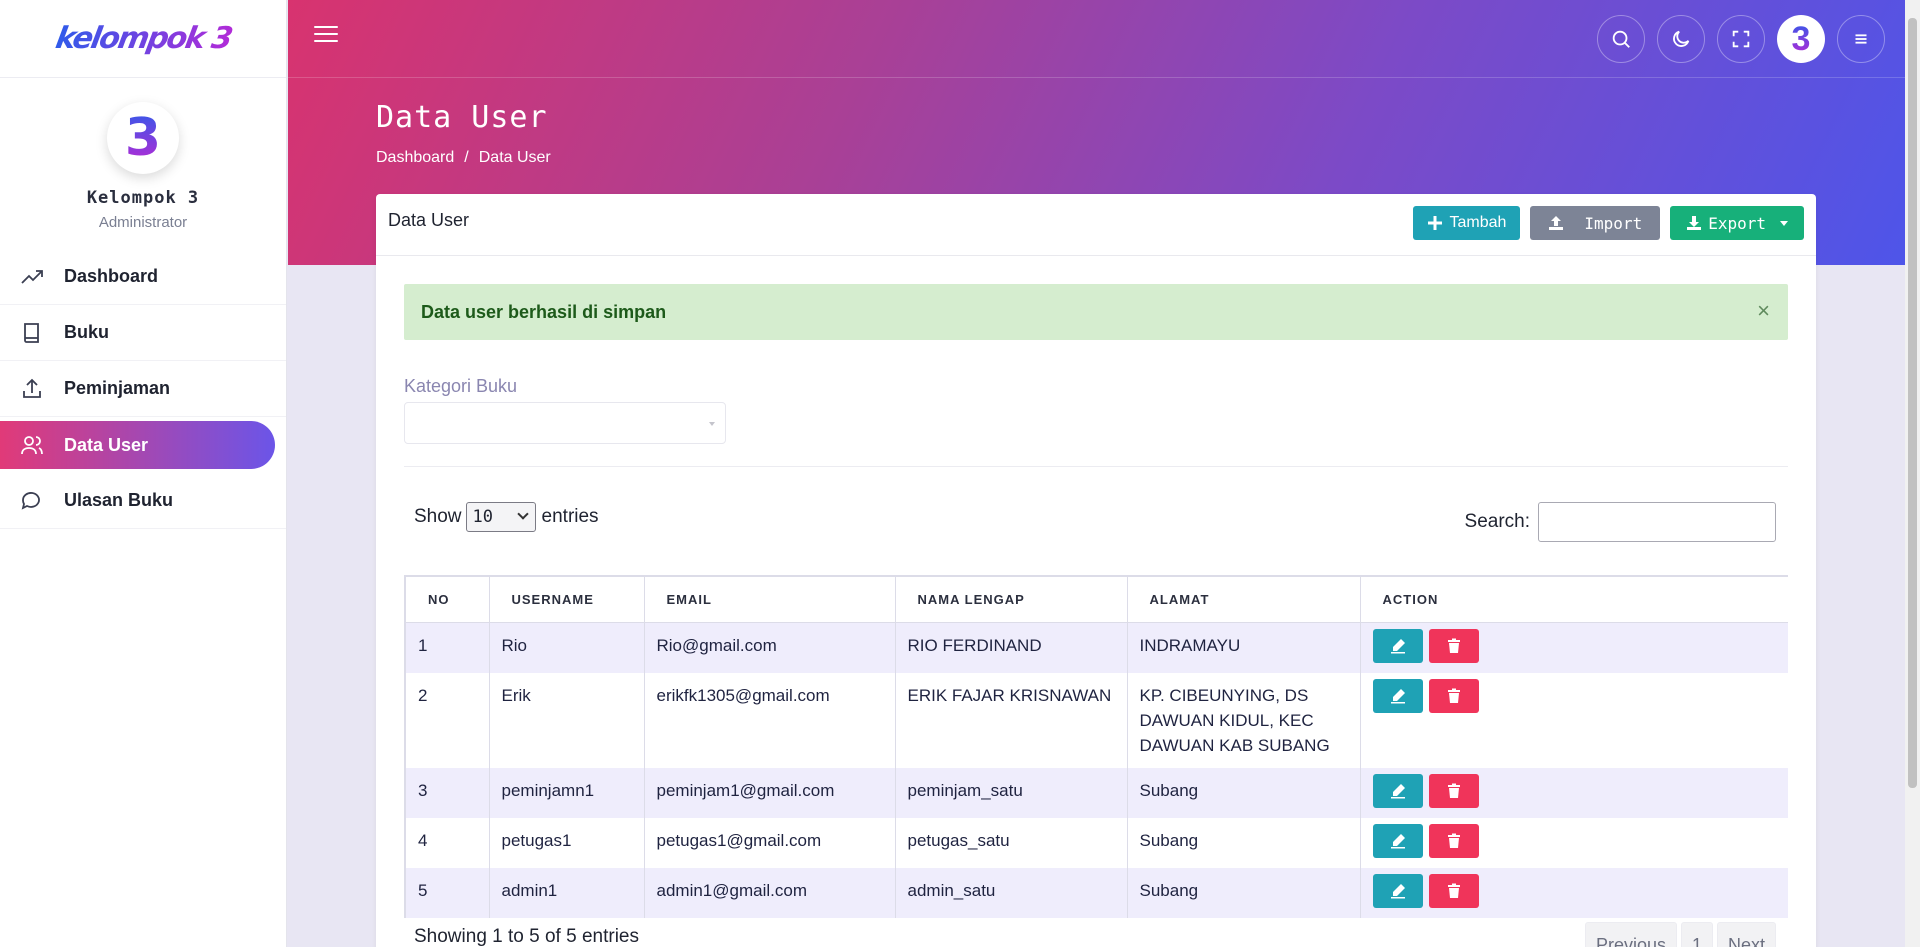 The image size is (1920, 947). What do you see at coordinates (500, 517) in the screenshot?
I see `entries-length-select: 10` at bounding box center [500, 517].